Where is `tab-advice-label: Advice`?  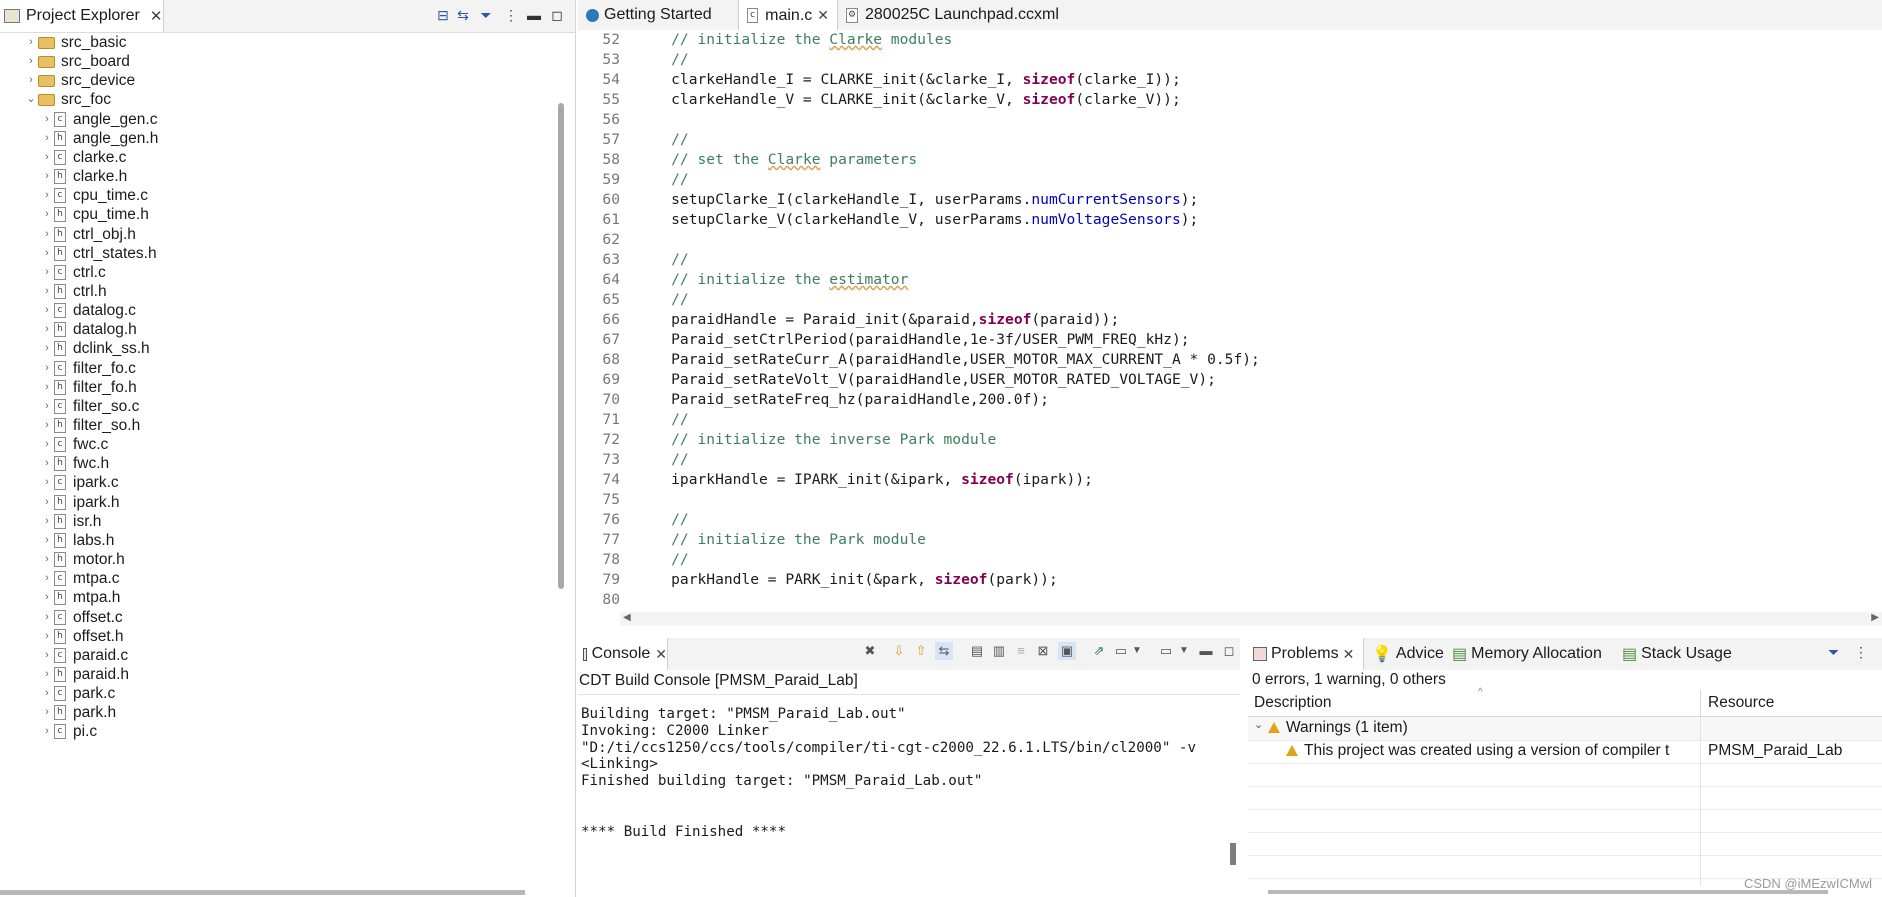
tab-advice-label: Advice is located at coordinates (1419, 653).